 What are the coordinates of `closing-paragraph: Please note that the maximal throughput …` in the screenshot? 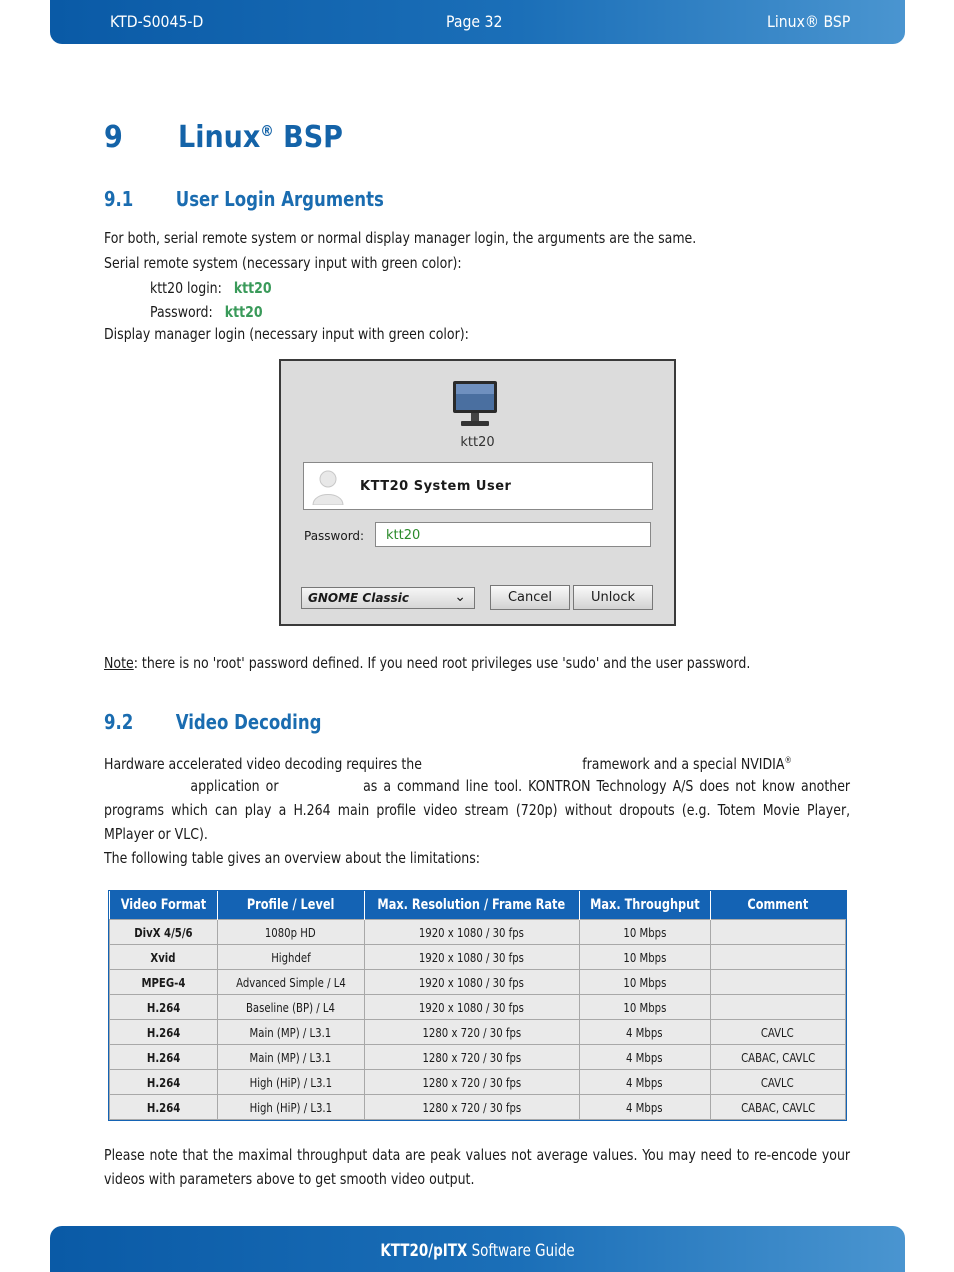 It's located at (477, 1167).